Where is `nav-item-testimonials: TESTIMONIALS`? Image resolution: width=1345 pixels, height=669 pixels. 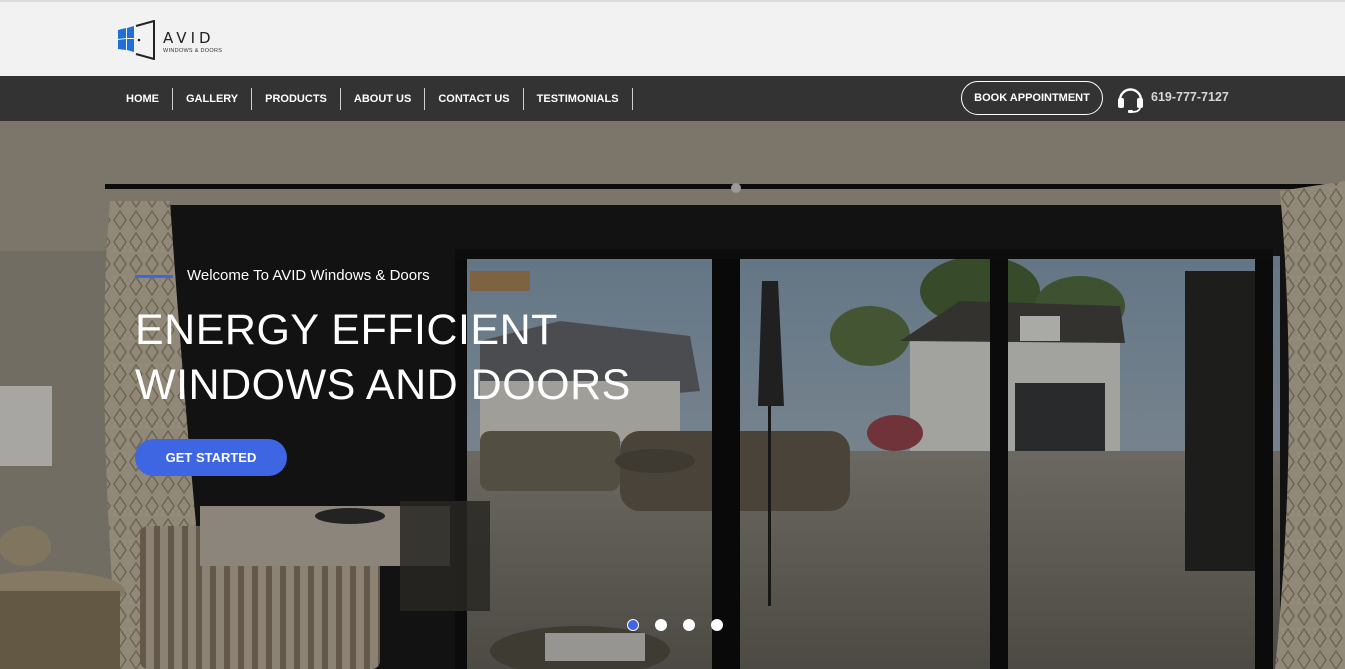
nav-item-testimonials: TESTIMONIALS is located at coordinates (578, 98).